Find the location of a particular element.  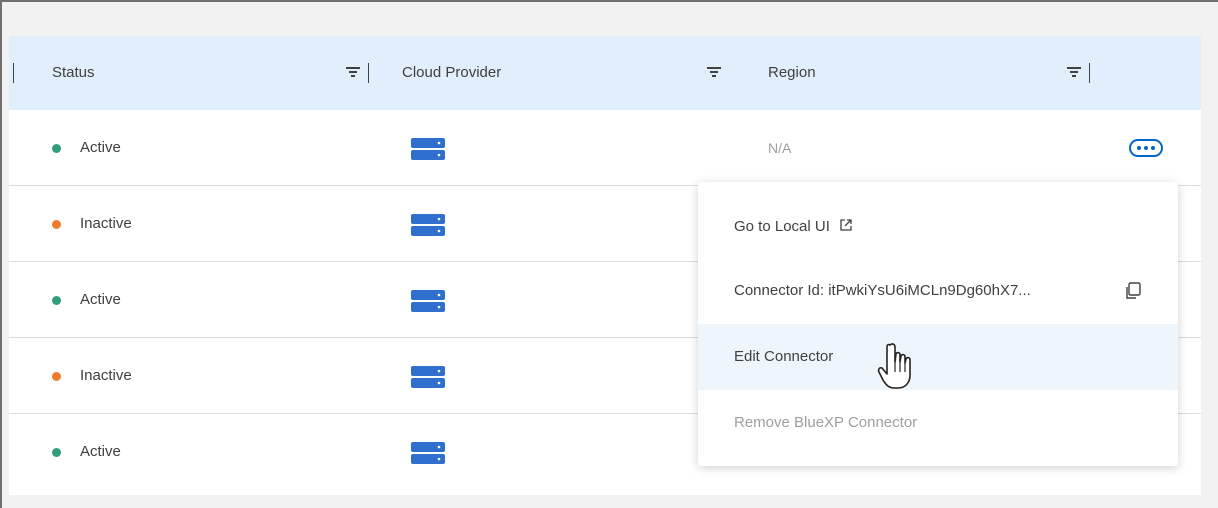

menu-item-label: Go to Local UI is located at coordinates (782, 226).